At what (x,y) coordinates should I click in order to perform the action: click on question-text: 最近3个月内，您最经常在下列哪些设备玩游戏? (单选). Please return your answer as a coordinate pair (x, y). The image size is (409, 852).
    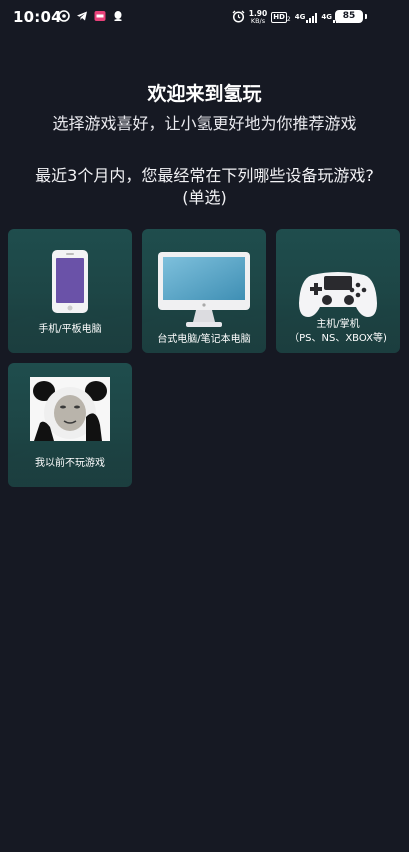
    Looking at the image, I should click on (204, 187).